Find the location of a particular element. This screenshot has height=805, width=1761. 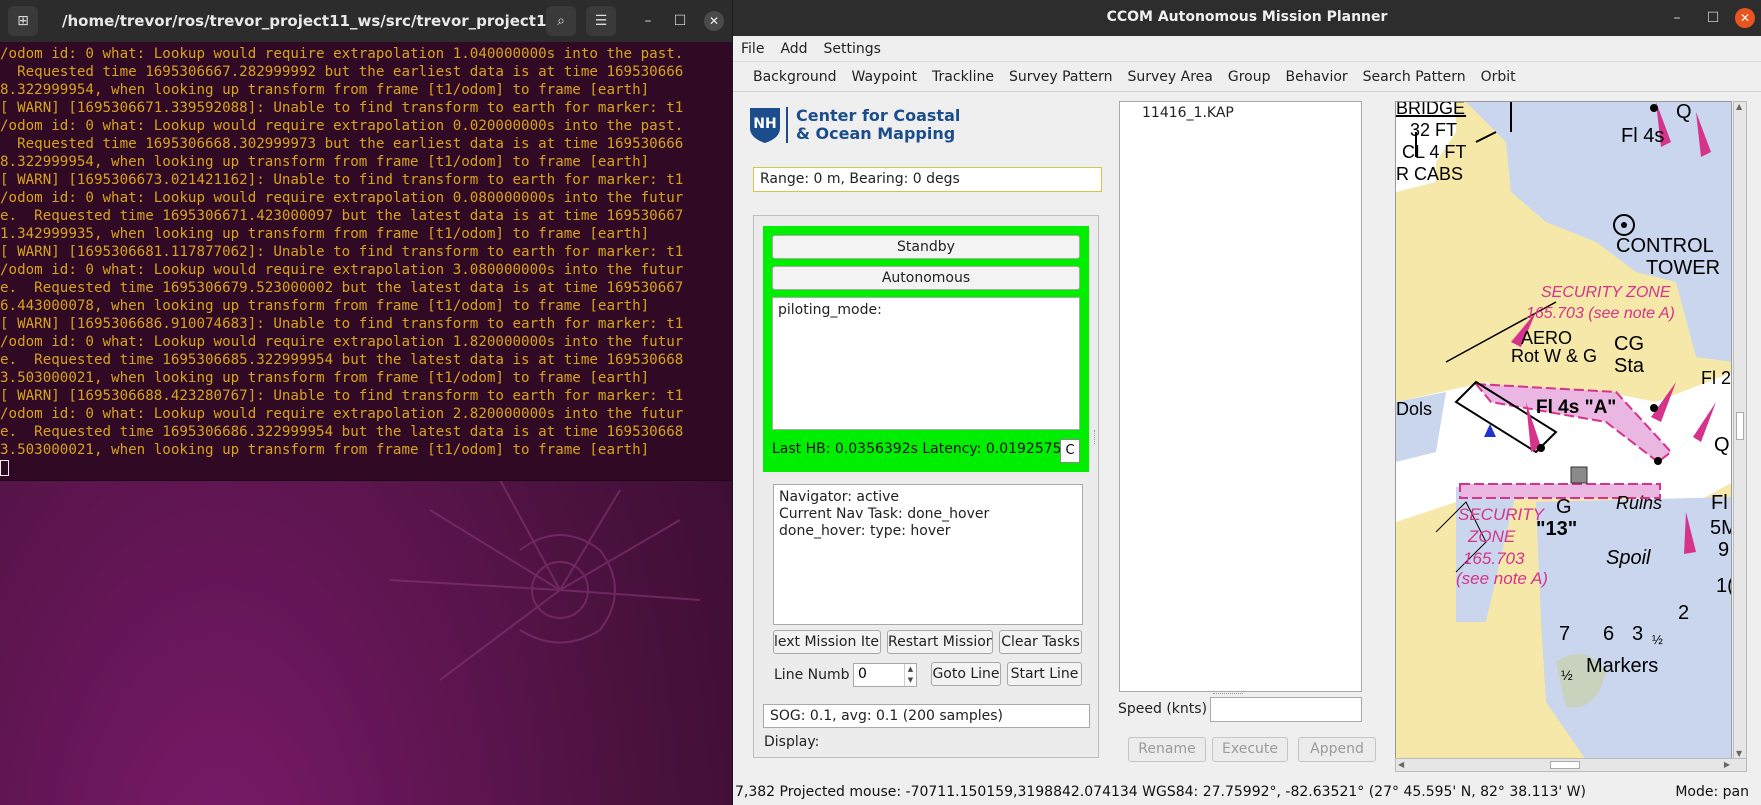

rename-button: Rename is located at coordinates (1167, 749).